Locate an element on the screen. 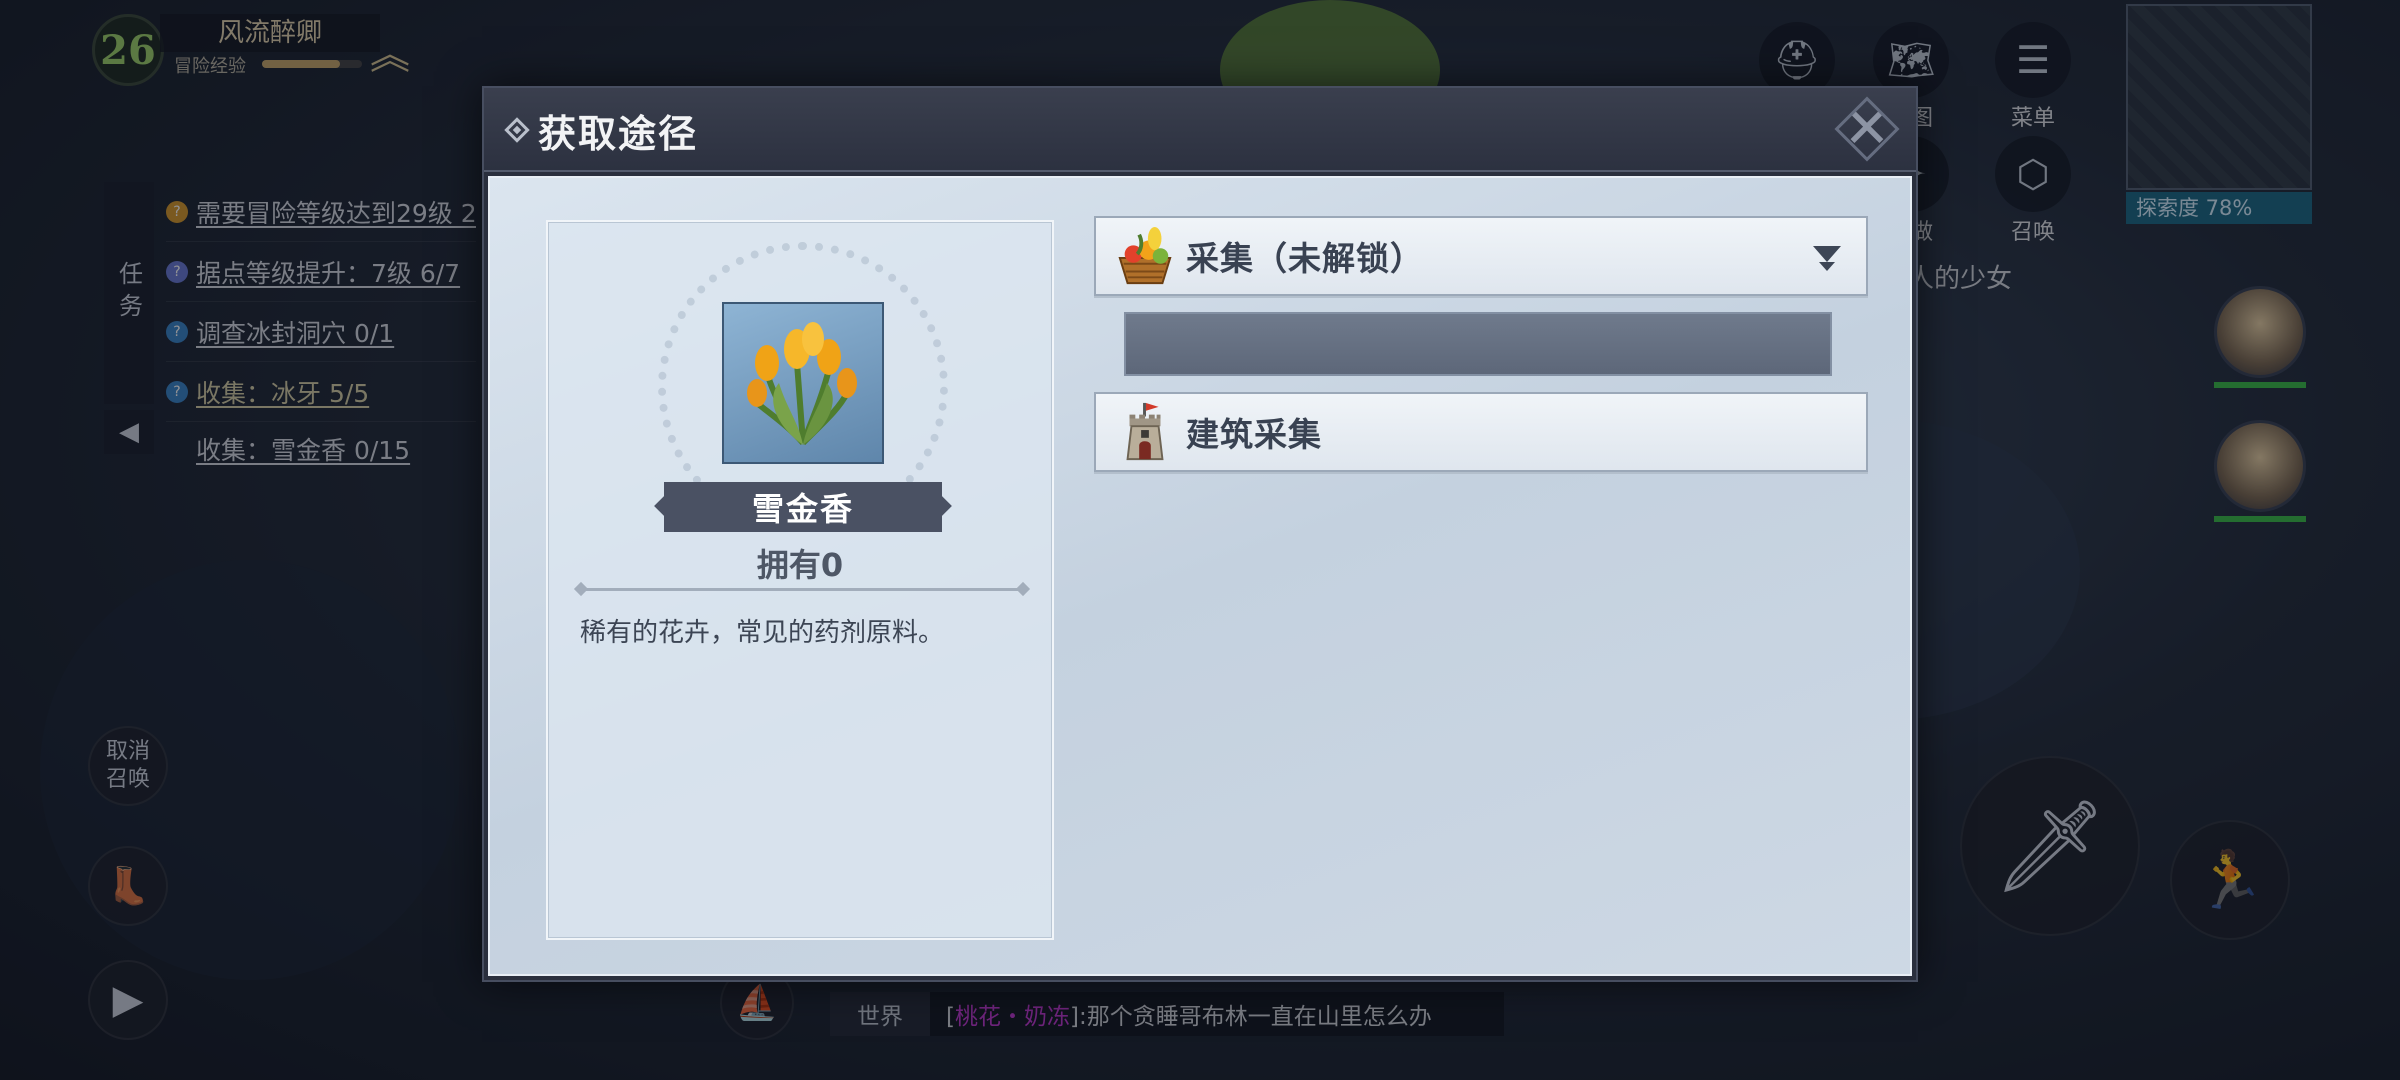 Image resolution: width=2400 pixels, height=1080 pixels. source-row-building: 建筑采集 is located at coordinates (1481, 432).